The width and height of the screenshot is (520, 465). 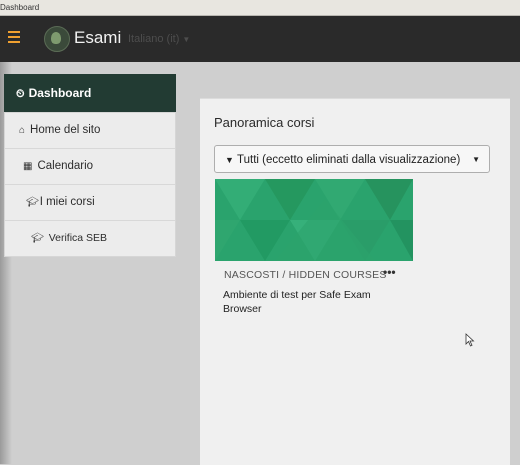 I want to click on language-selector: Italiano (it) ▼, so click(x=159, y=39).